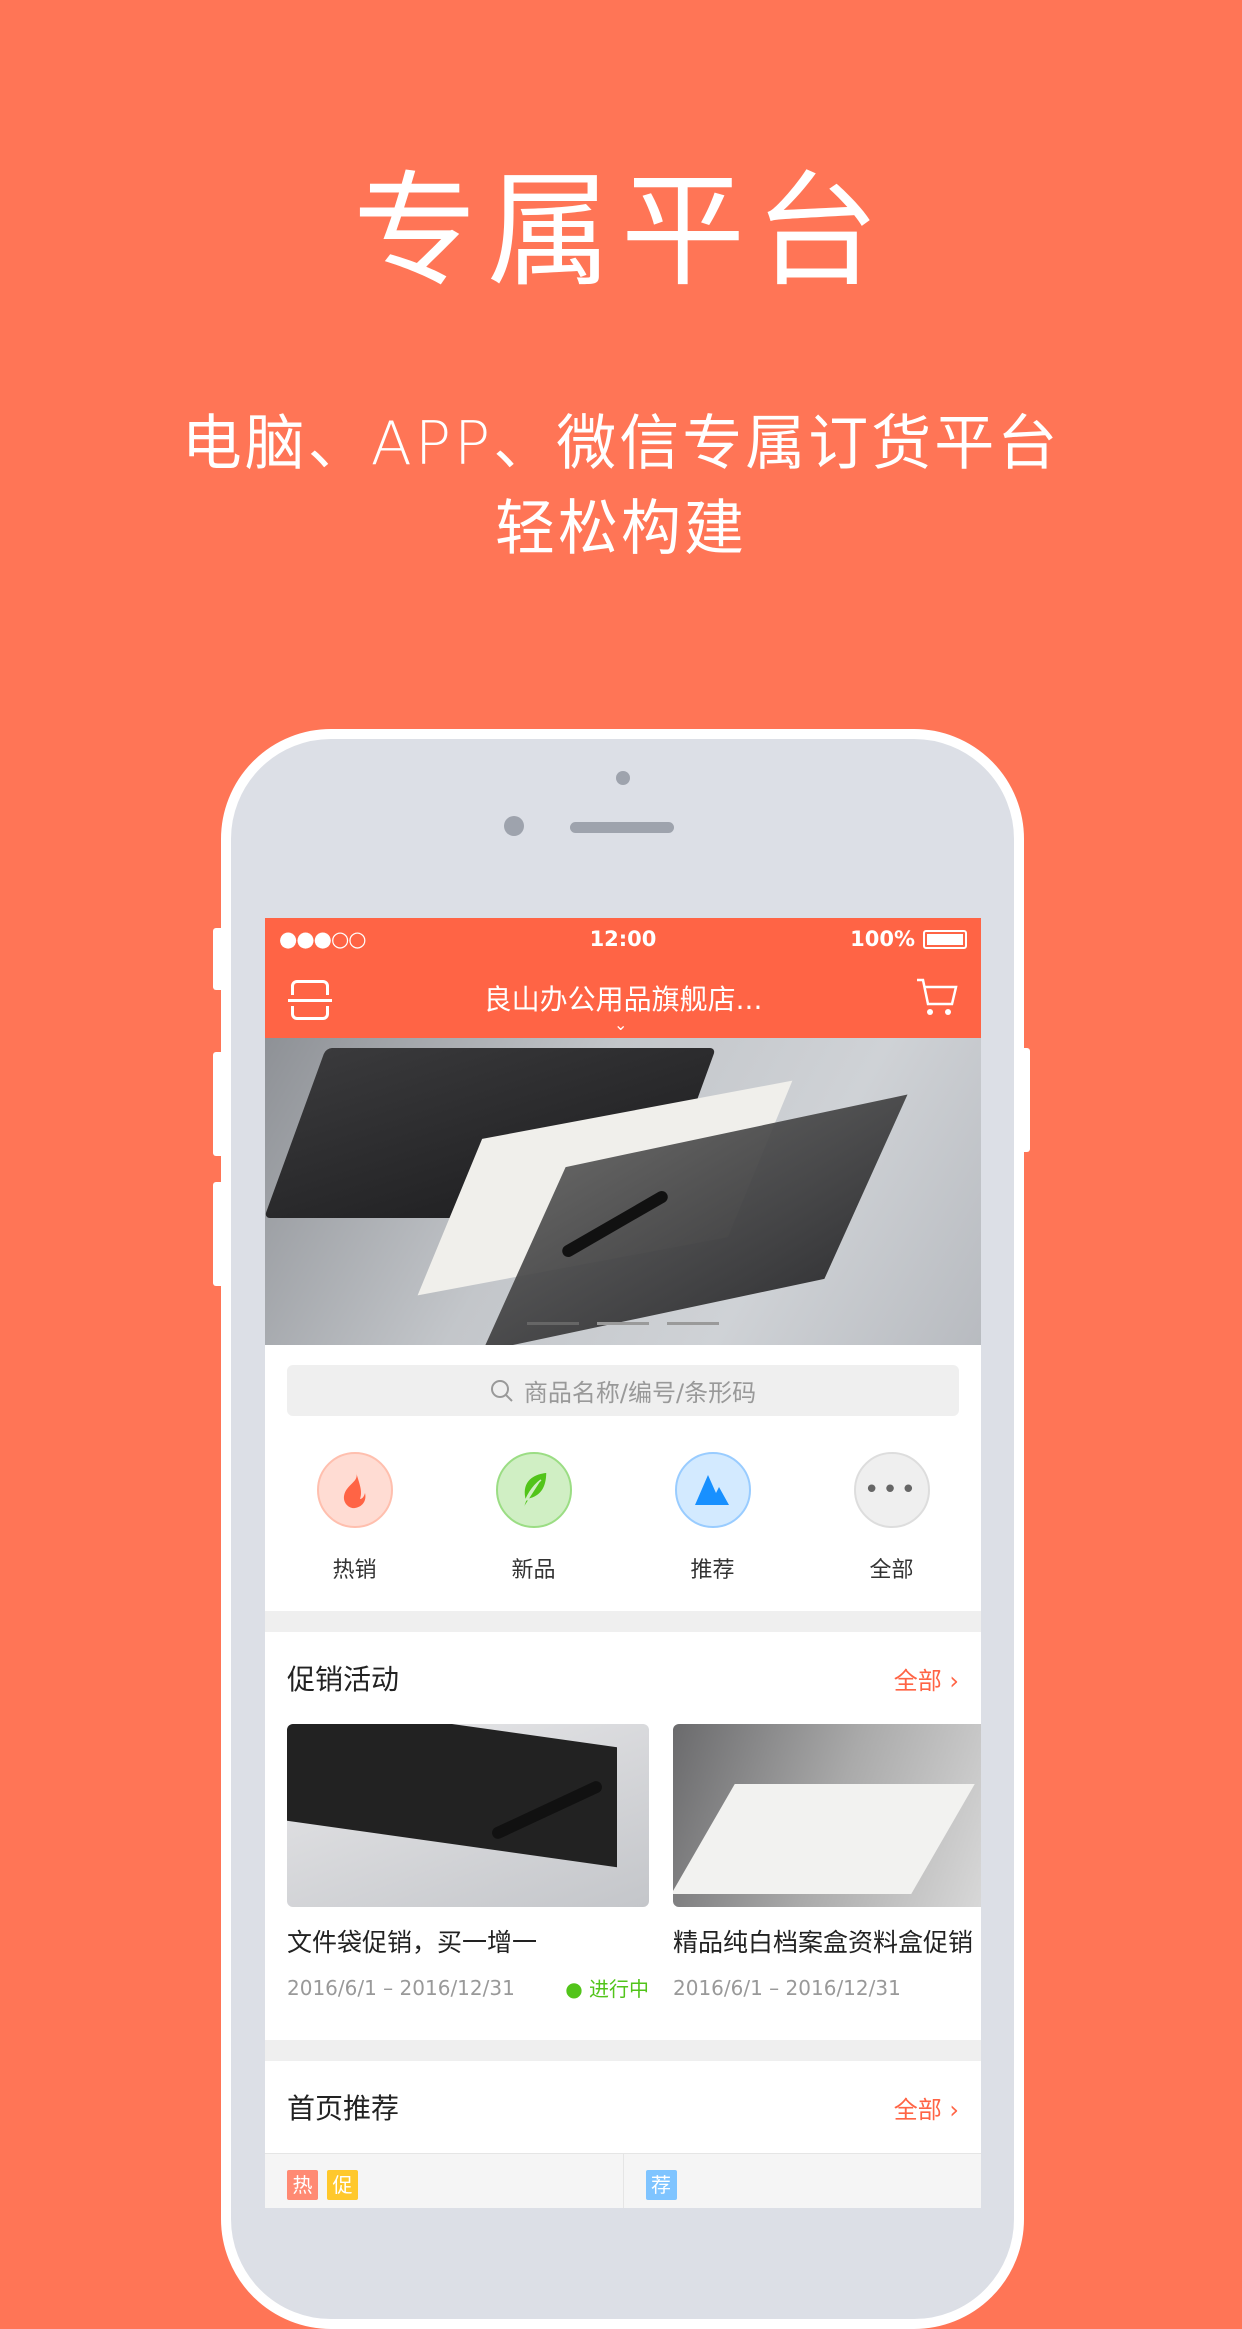 The image size is (1242, 2329). I want to click on recommend-grid: 热促 荐, so click(623, 2180).